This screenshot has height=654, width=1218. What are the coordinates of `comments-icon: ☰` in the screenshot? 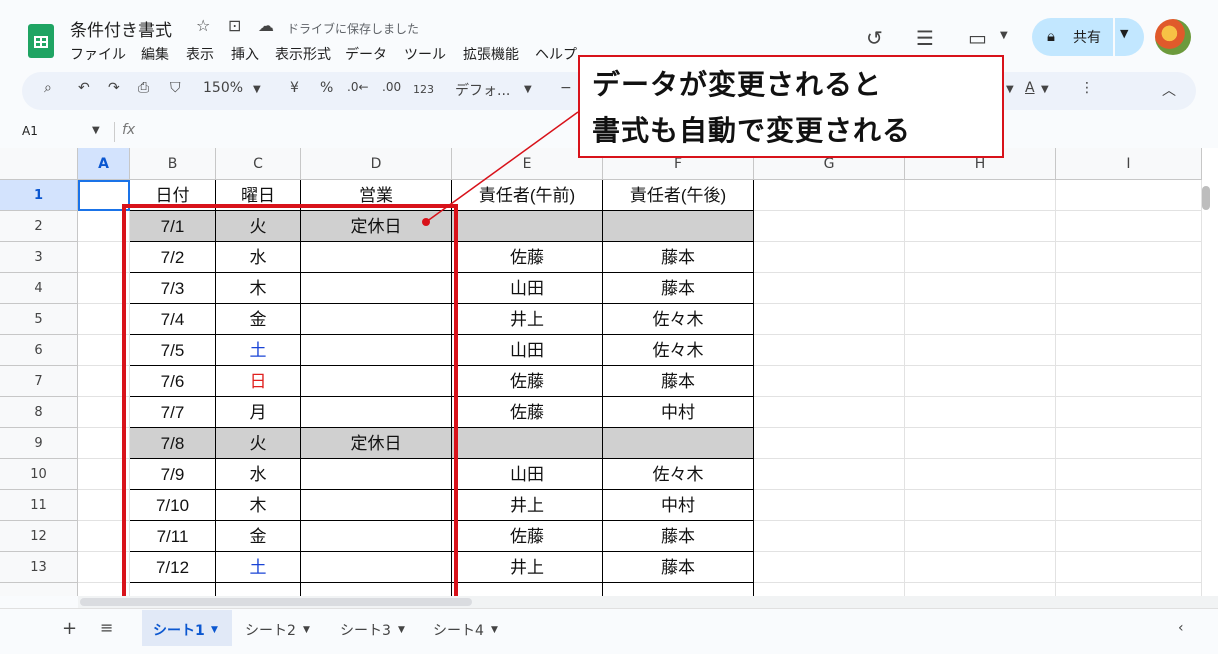 It's located at (925, 38).